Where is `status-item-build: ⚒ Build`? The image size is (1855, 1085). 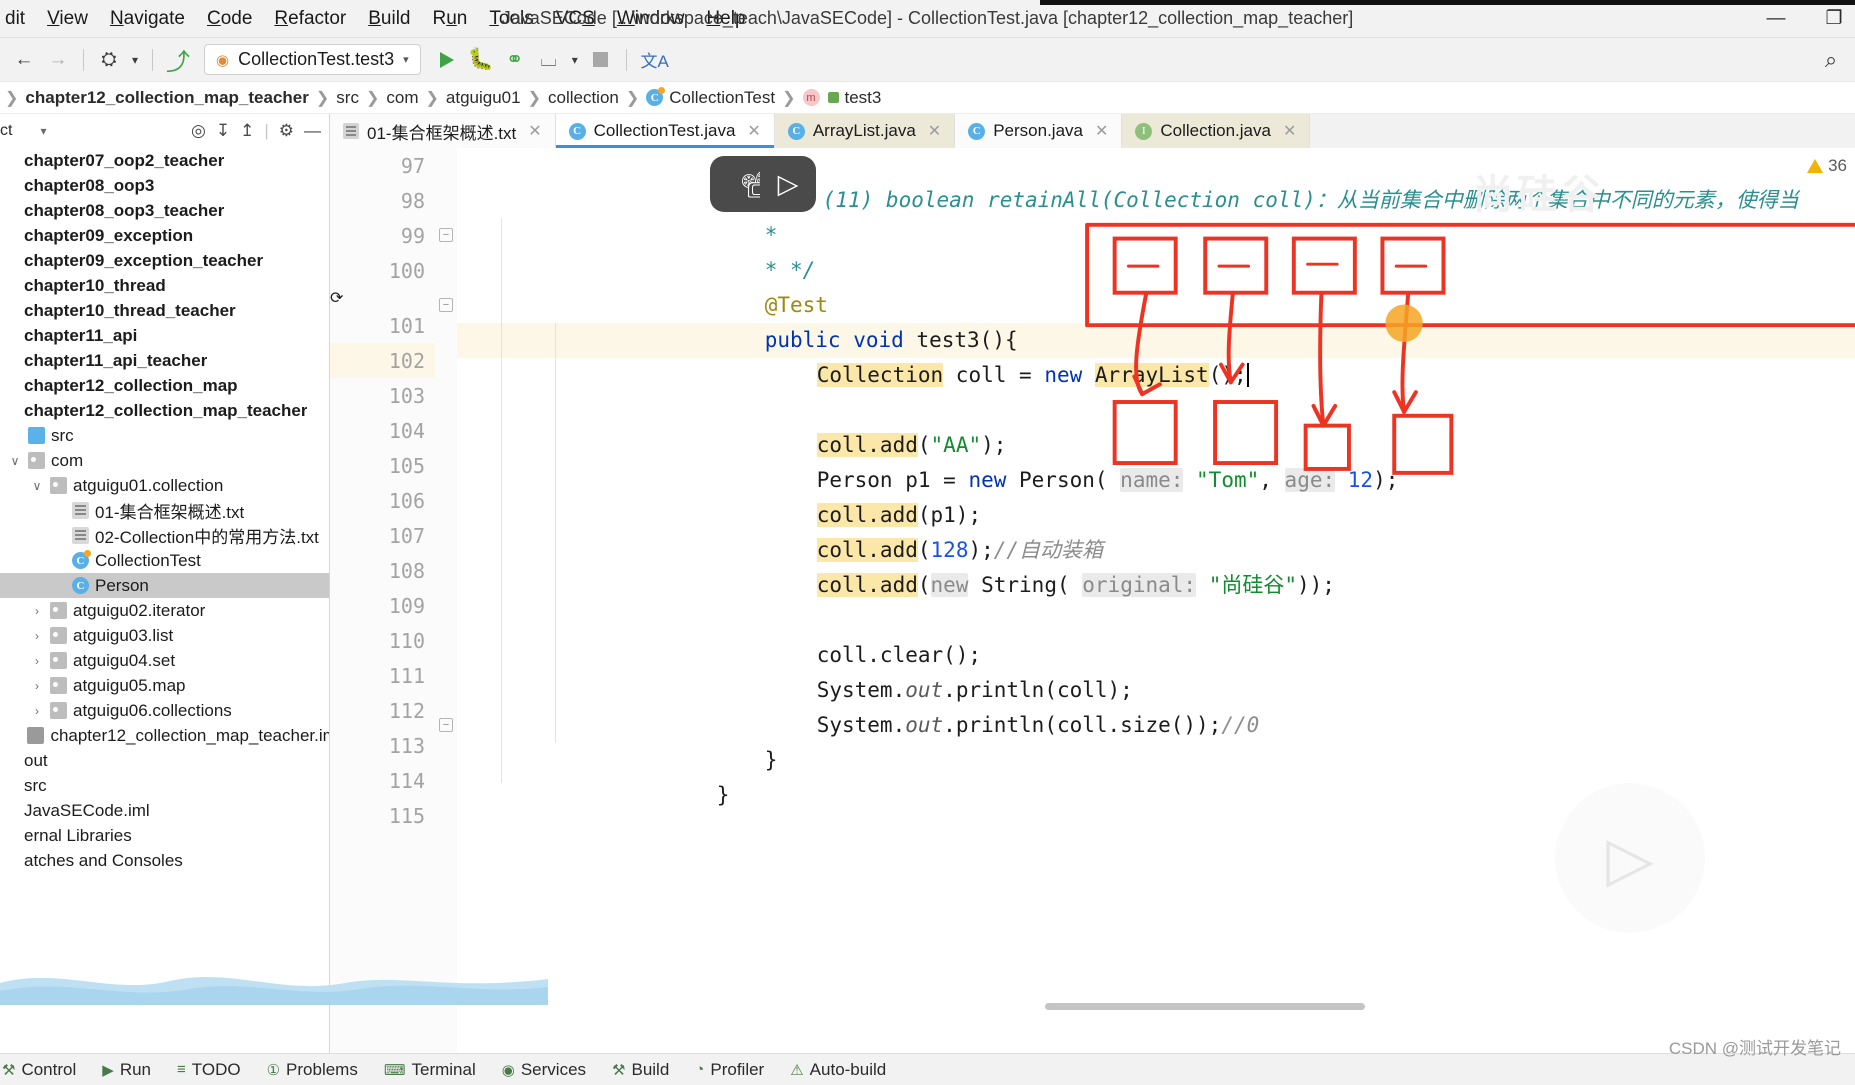
status-item-build: ⚒ Build is located at coordinates (640, 1070).